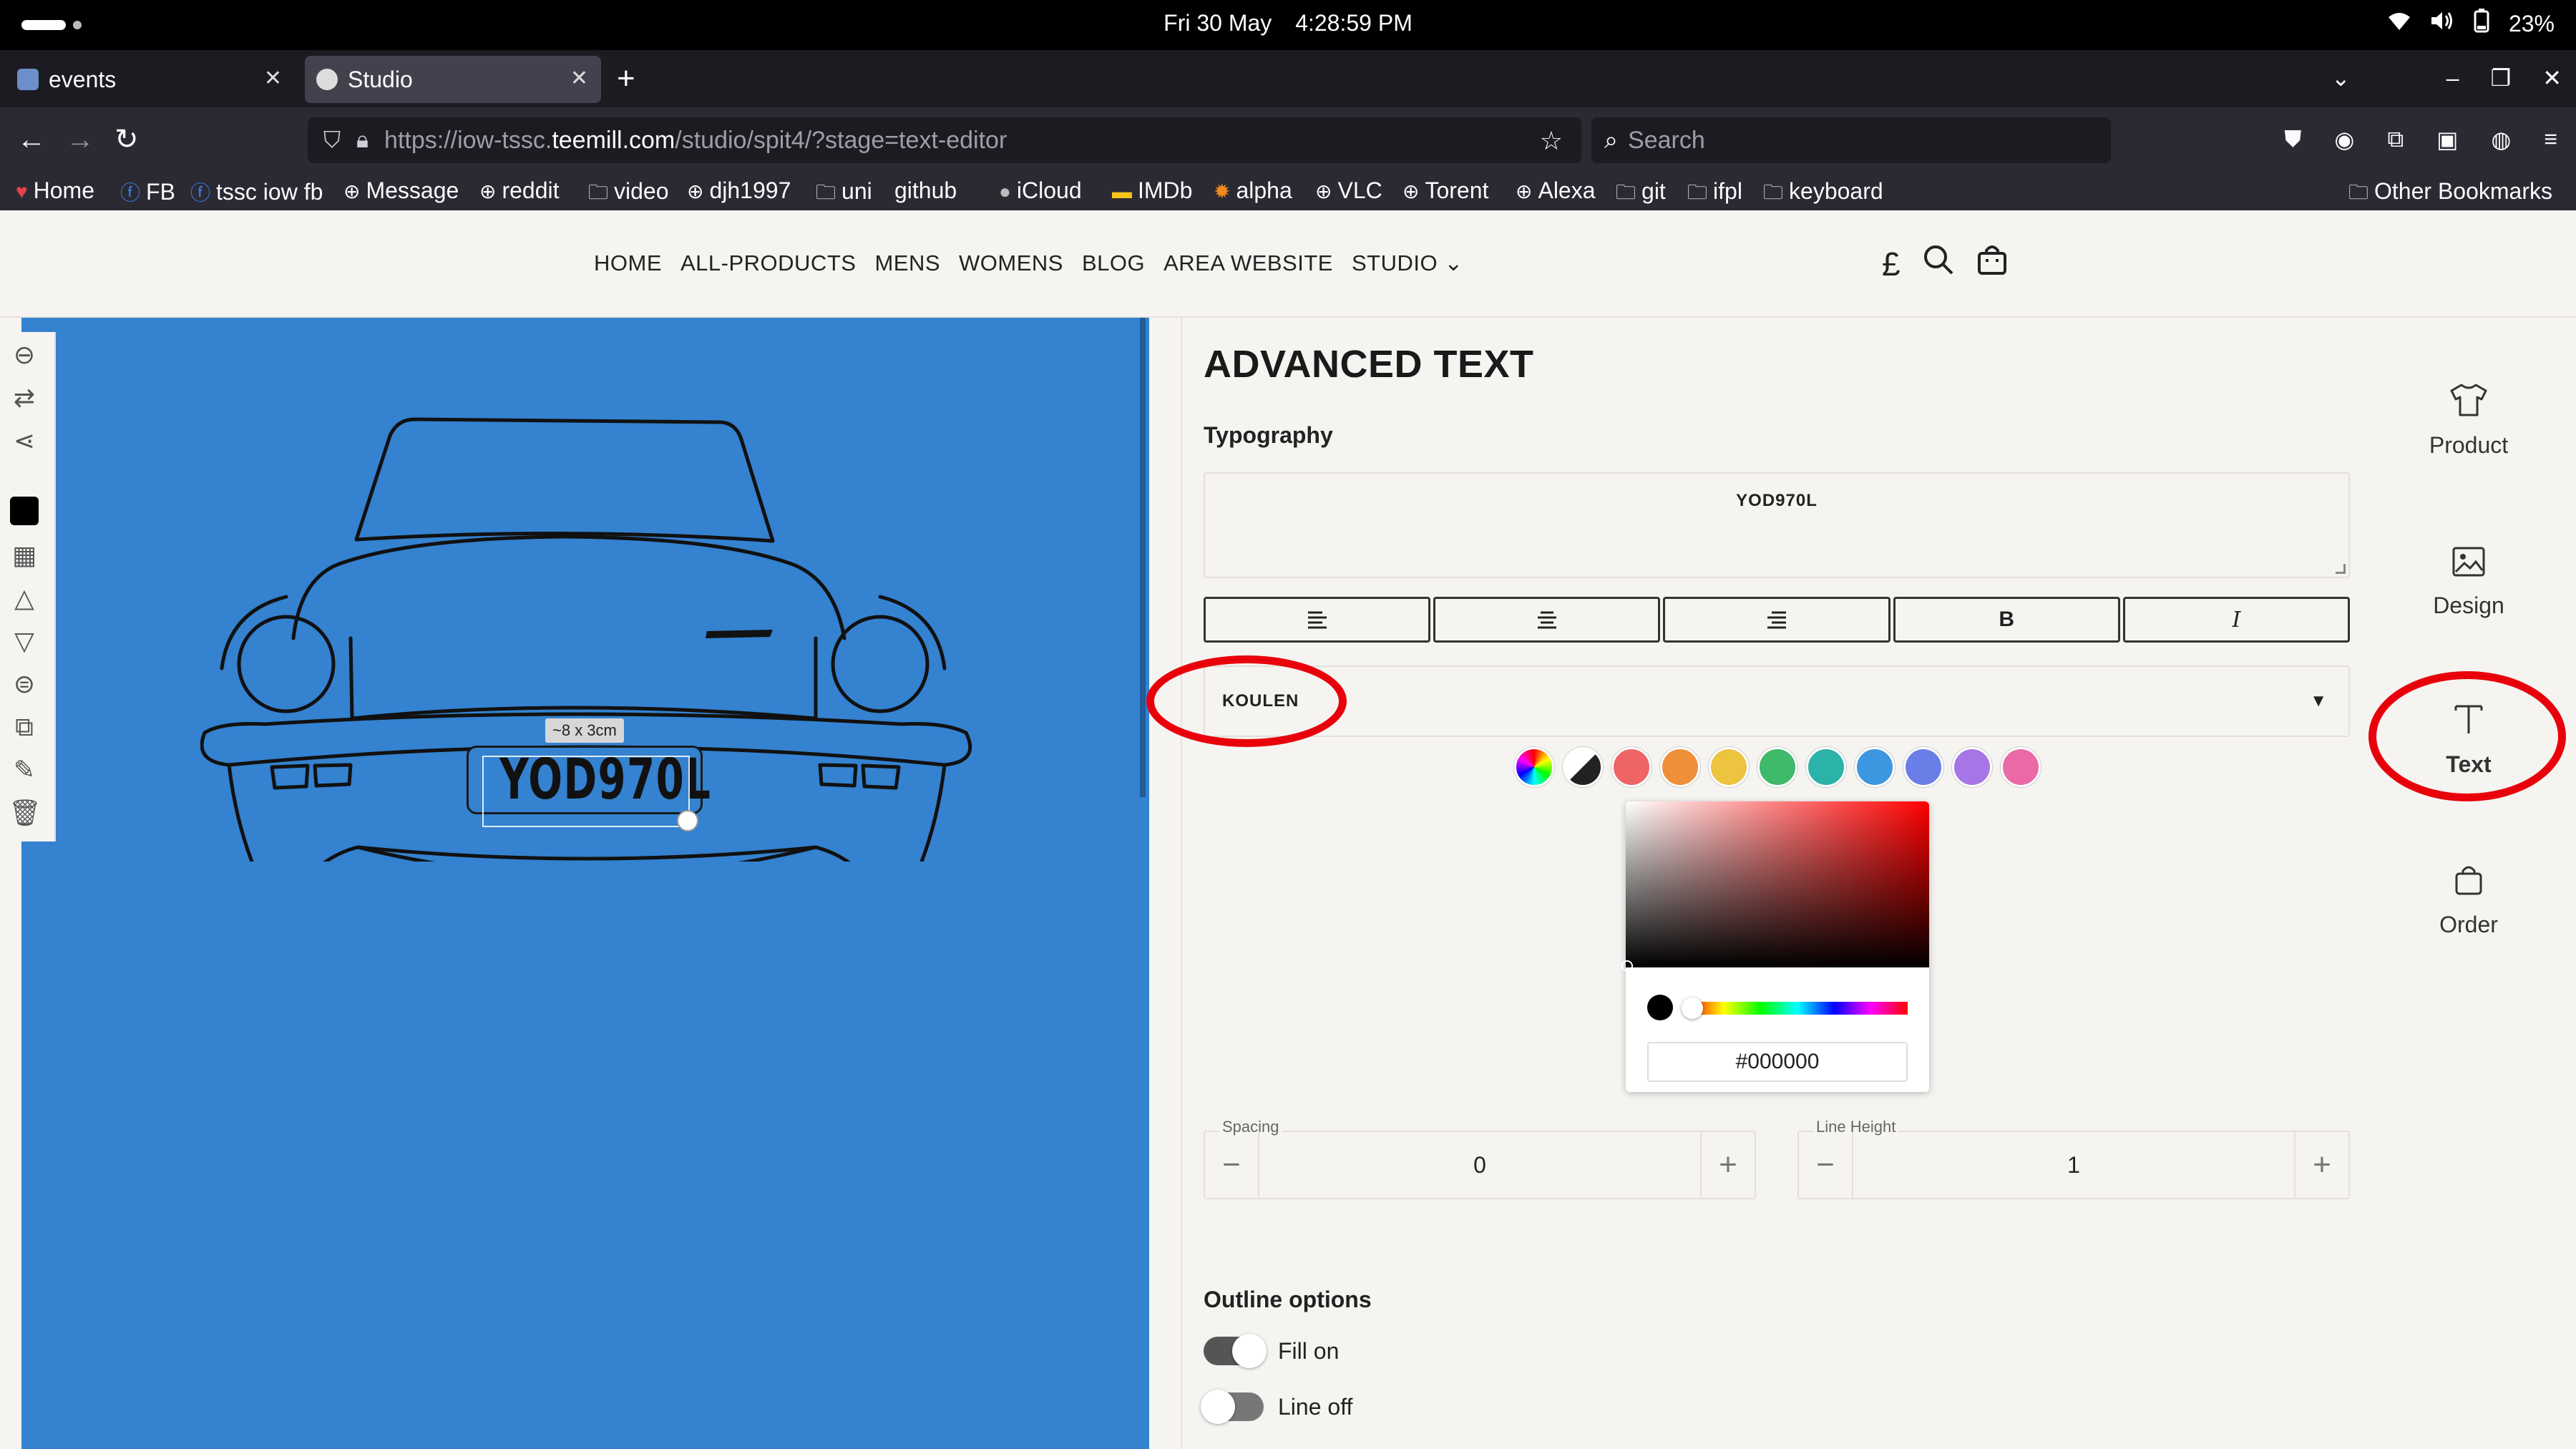 The width and height of the screenshot is (2576, 1449). I want to click on grid-icon: ▦, so click(24, 555).